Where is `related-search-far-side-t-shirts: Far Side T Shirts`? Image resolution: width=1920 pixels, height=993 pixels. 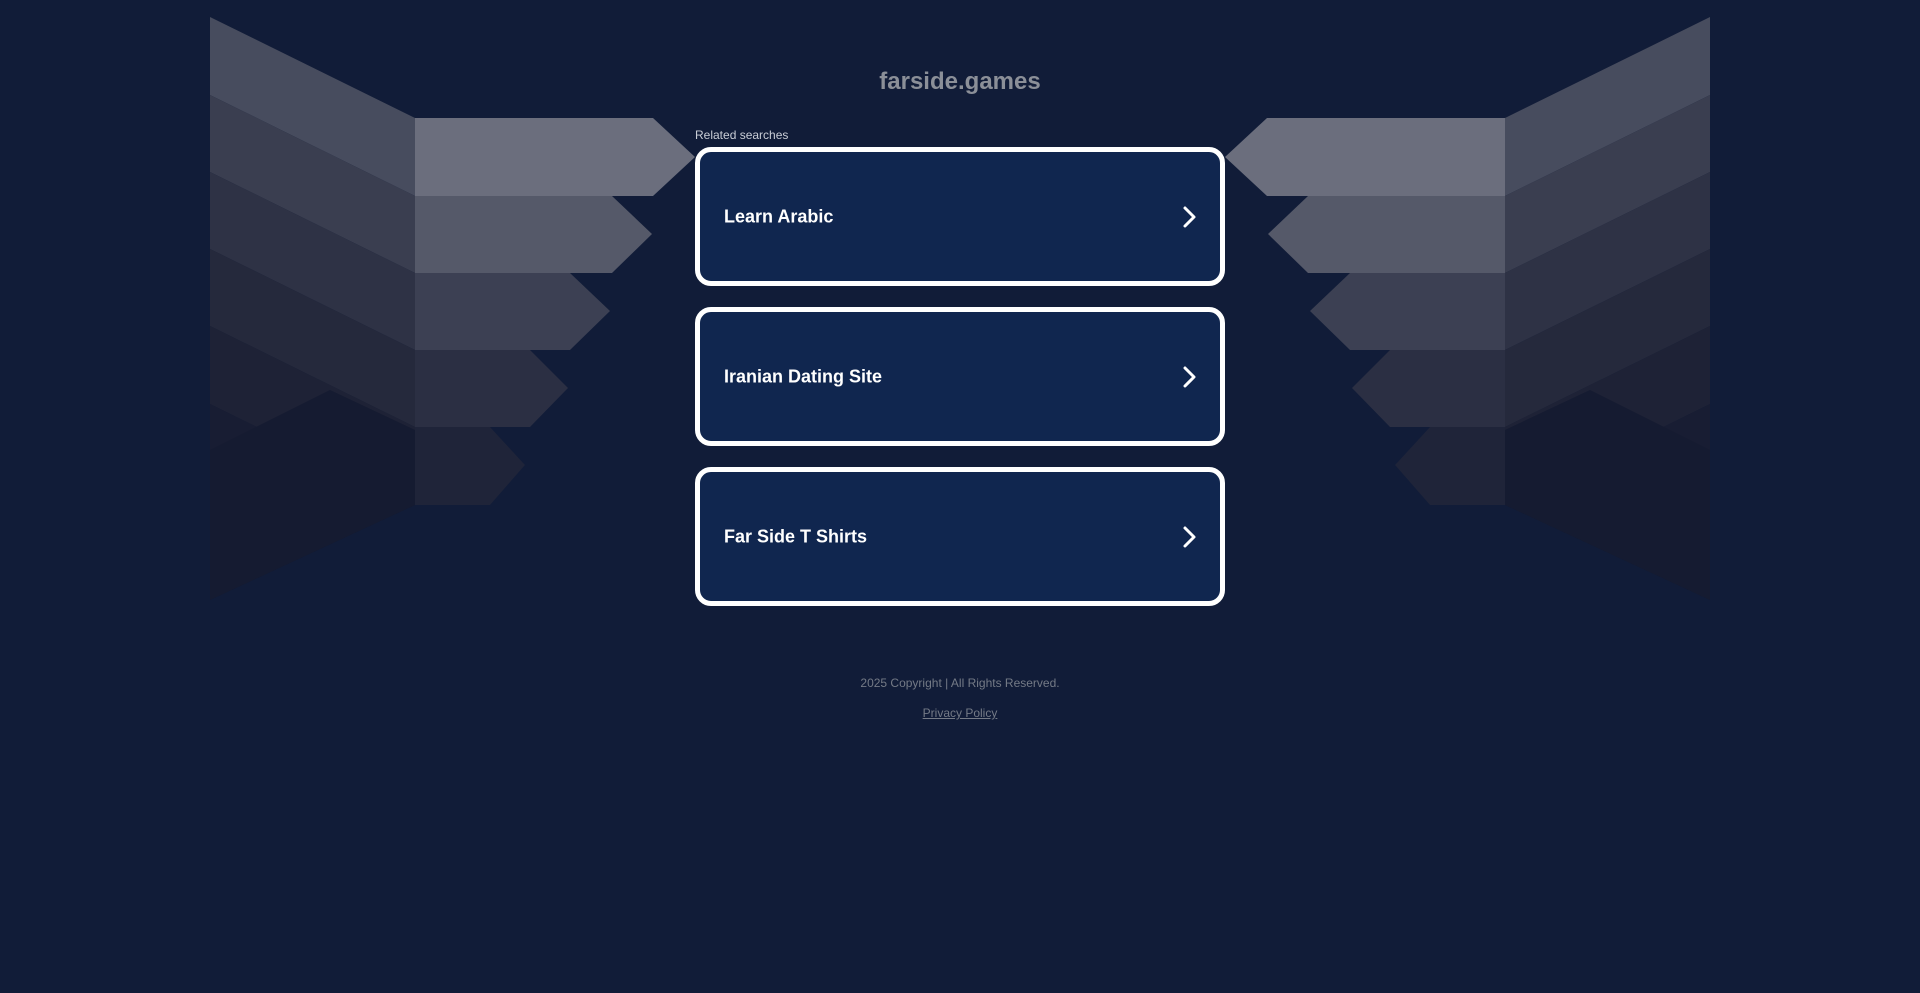 related-search-far-side-t-shirts: Far Side T Shirts is located at coordinates (960, 536).